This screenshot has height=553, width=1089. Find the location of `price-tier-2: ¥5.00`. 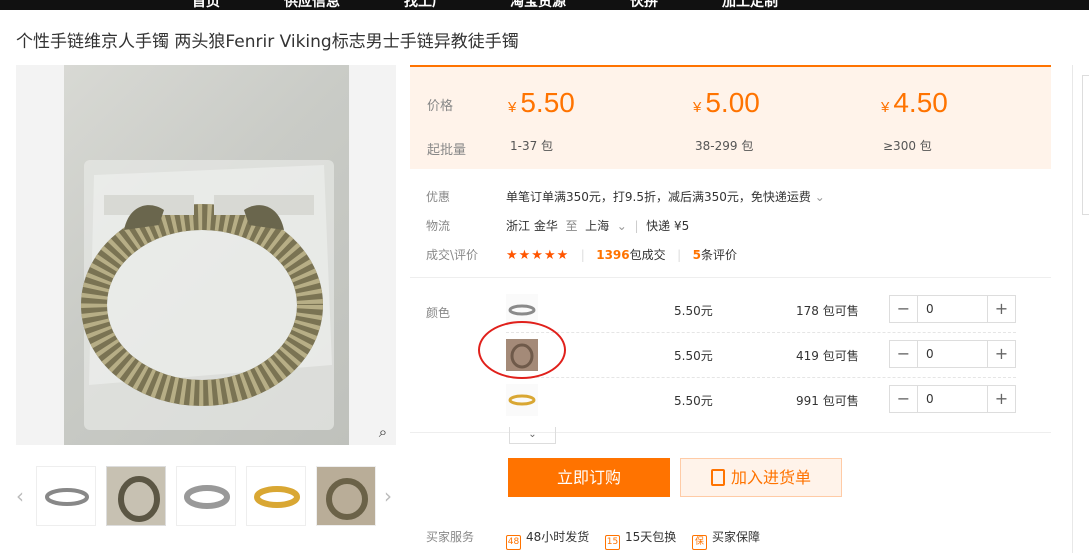

price-tier-2: ¥5.00 is located at coordinates (726, 102).